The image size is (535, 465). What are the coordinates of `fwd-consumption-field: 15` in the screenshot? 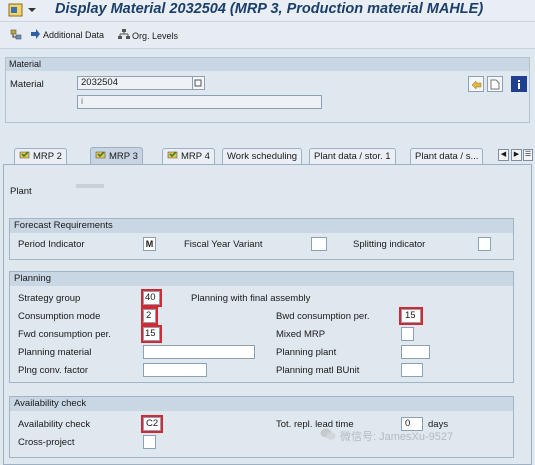 It's located at (151, 334).